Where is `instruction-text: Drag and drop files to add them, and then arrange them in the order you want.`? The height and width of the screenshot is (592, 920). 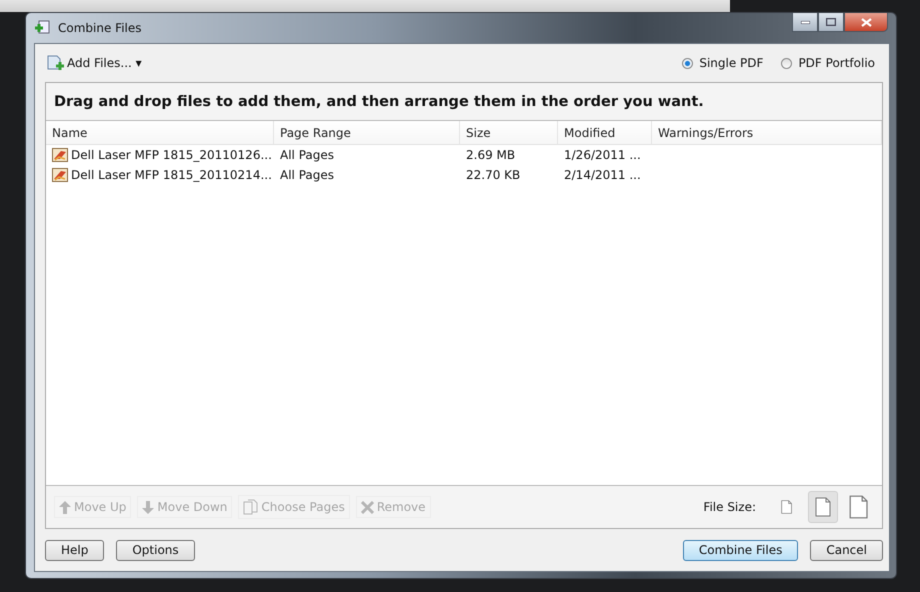
instruction-text: Drag and drop files to add them, and then arrange them in the order you want. is located at coordinates (379, 102).